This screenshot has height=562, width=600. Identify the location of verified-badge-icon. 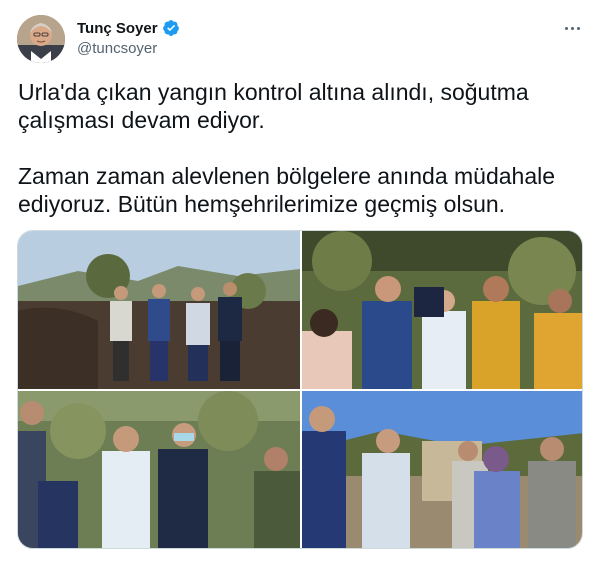
(171, 28).